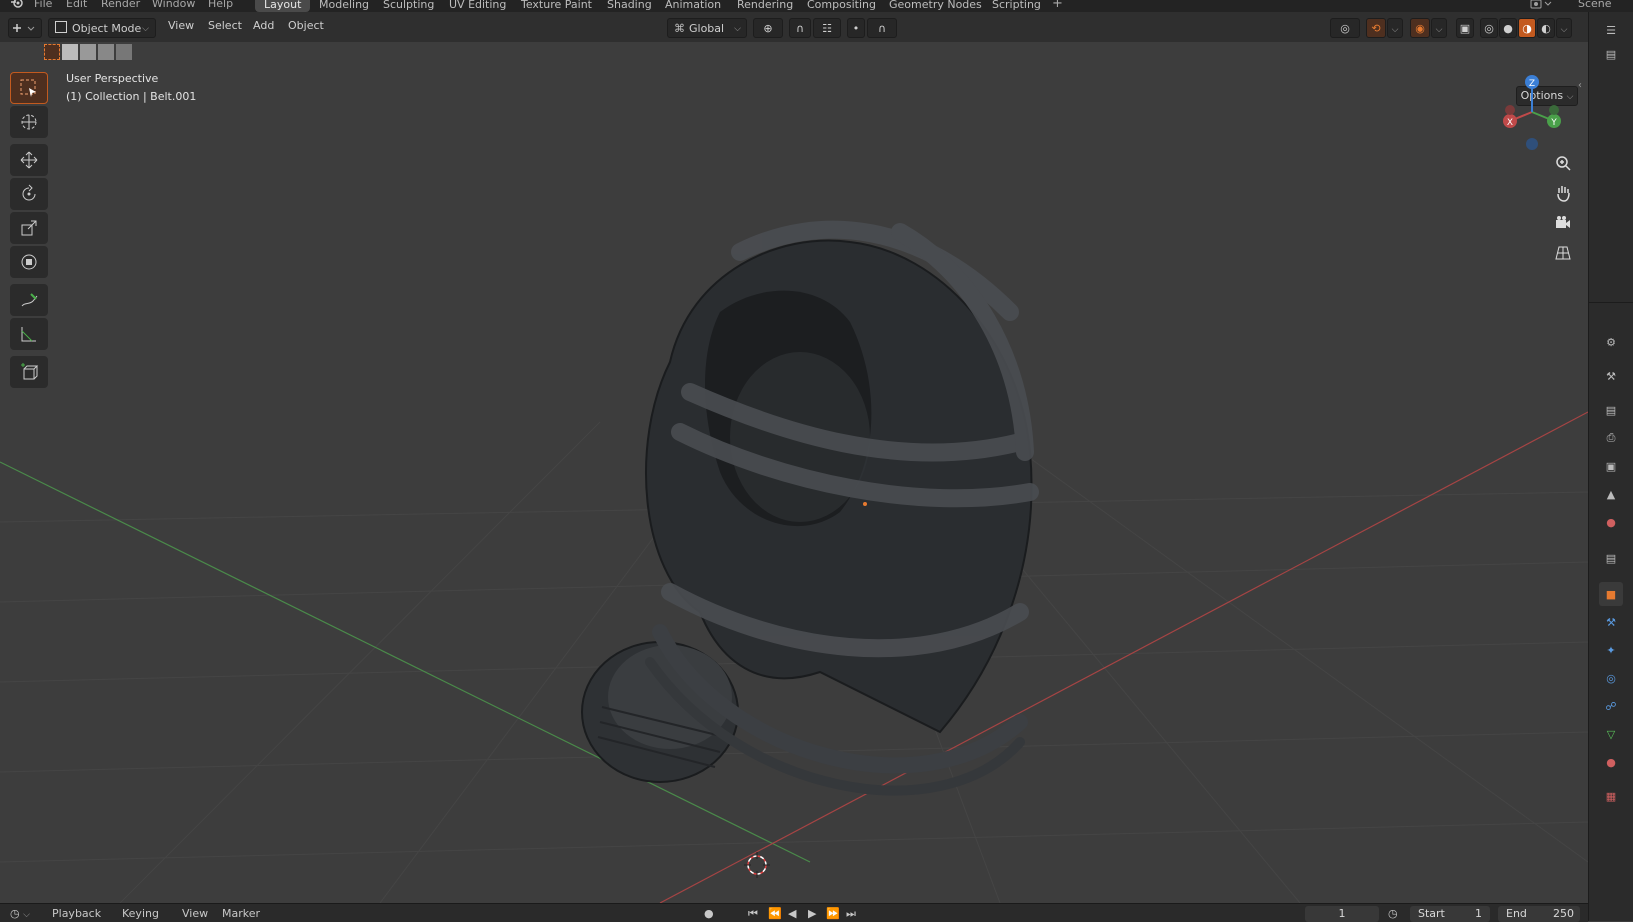 The width and height of the screenshot is (1633, 922). I want to click on tab-scene: ▲, so click(1611, 494).